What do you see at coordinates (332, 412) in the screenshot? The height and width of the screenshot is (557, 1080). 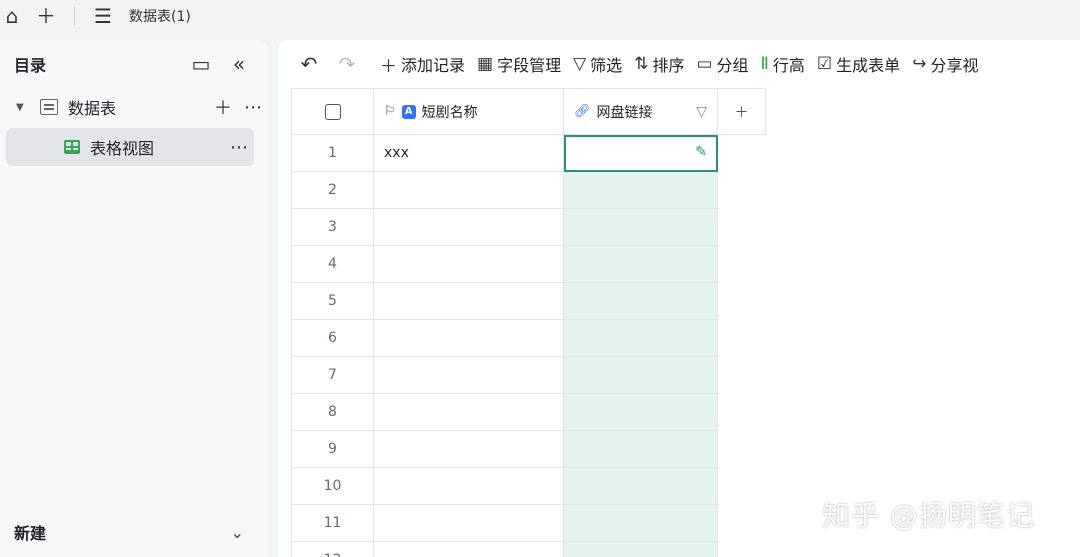 I see `row-index: 8` at bounding box center [332, 412].